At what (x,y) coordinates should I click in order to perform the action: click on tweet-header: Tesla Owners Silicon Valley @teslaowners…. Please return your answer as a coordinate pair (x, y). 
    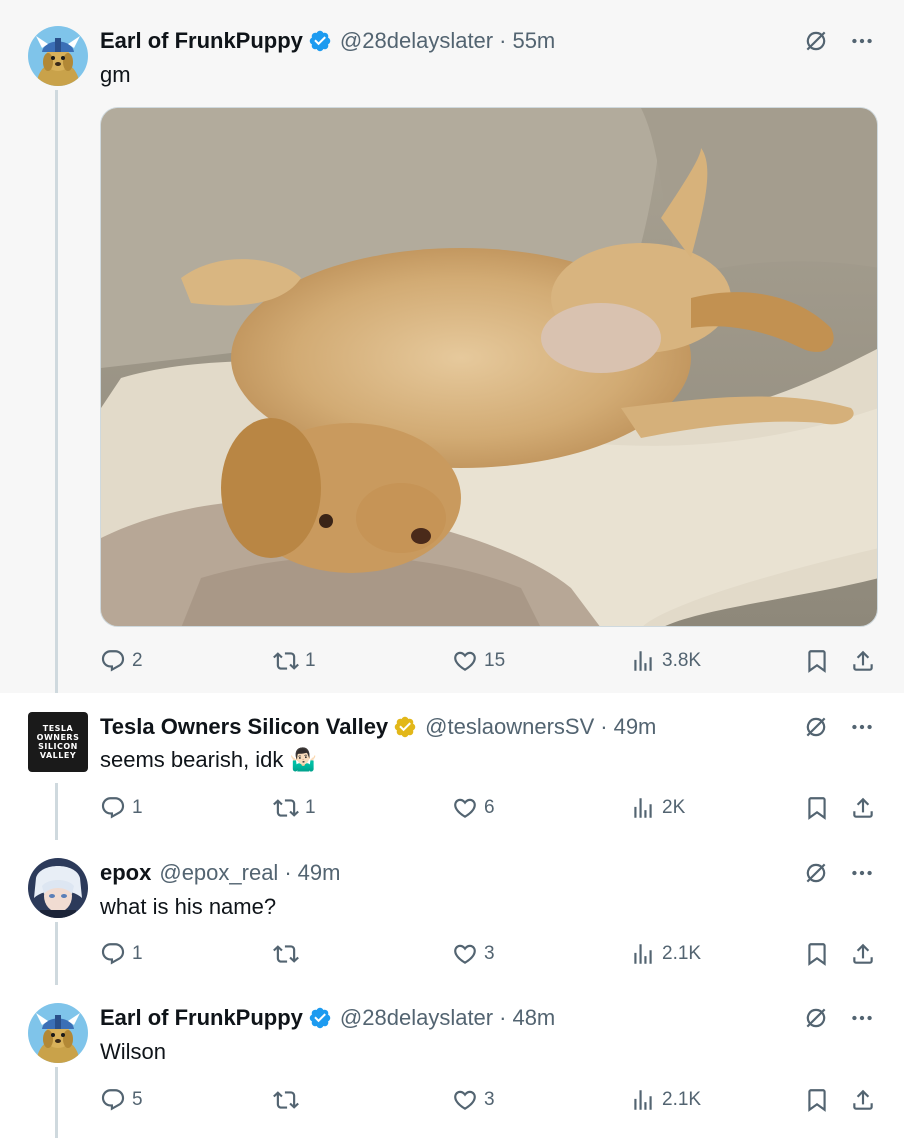
    Looking at the image, I should click on (378, 727).